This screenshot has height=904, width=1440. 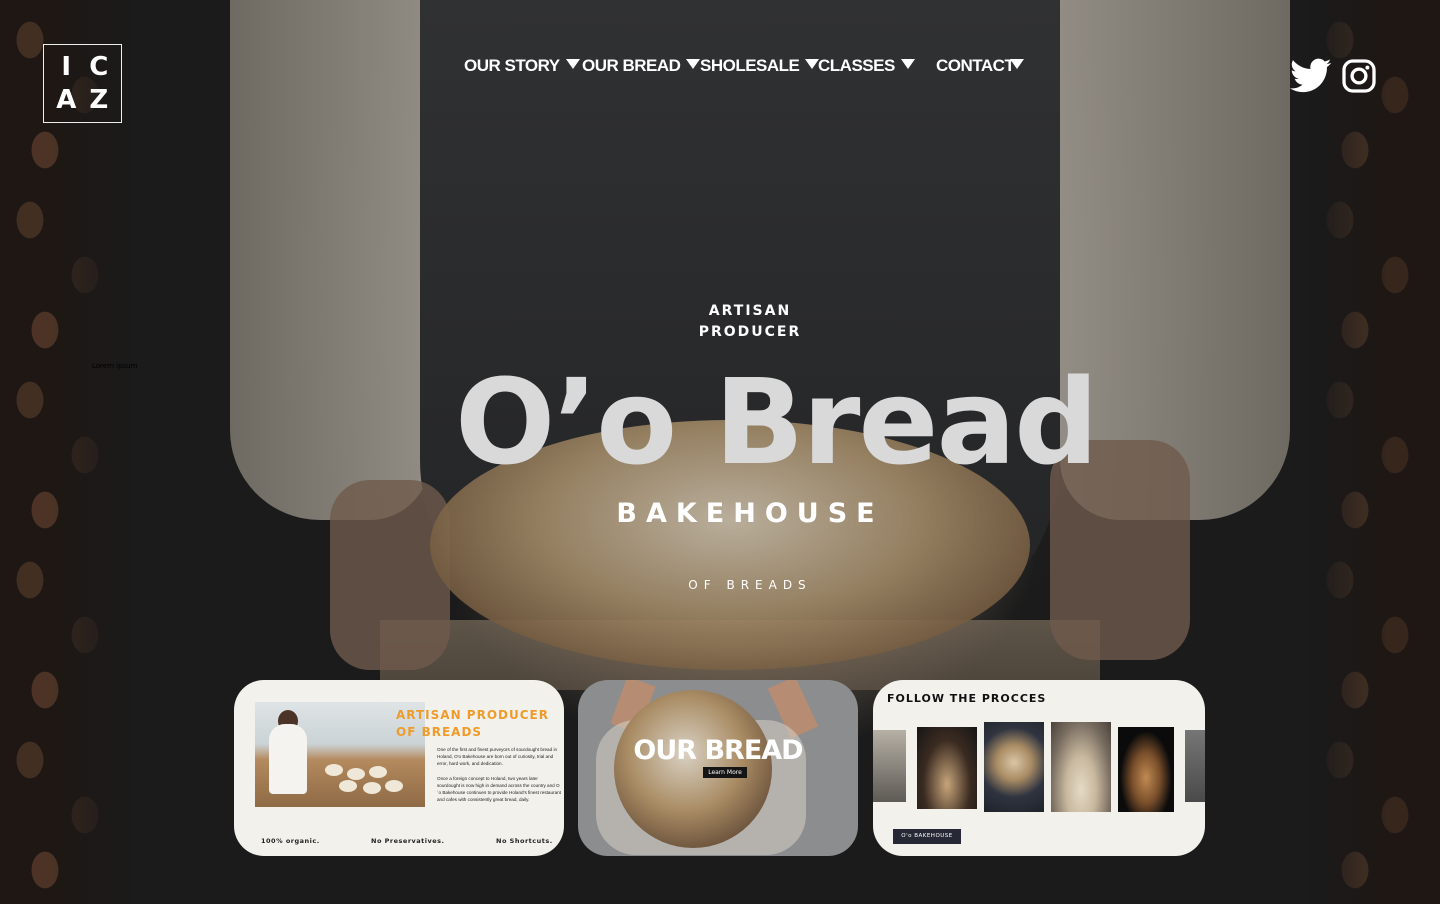 What do you see at coordinates (66, 67) in the screenshot?
I see `logo-letter: I` at bounding box center [66, 67].